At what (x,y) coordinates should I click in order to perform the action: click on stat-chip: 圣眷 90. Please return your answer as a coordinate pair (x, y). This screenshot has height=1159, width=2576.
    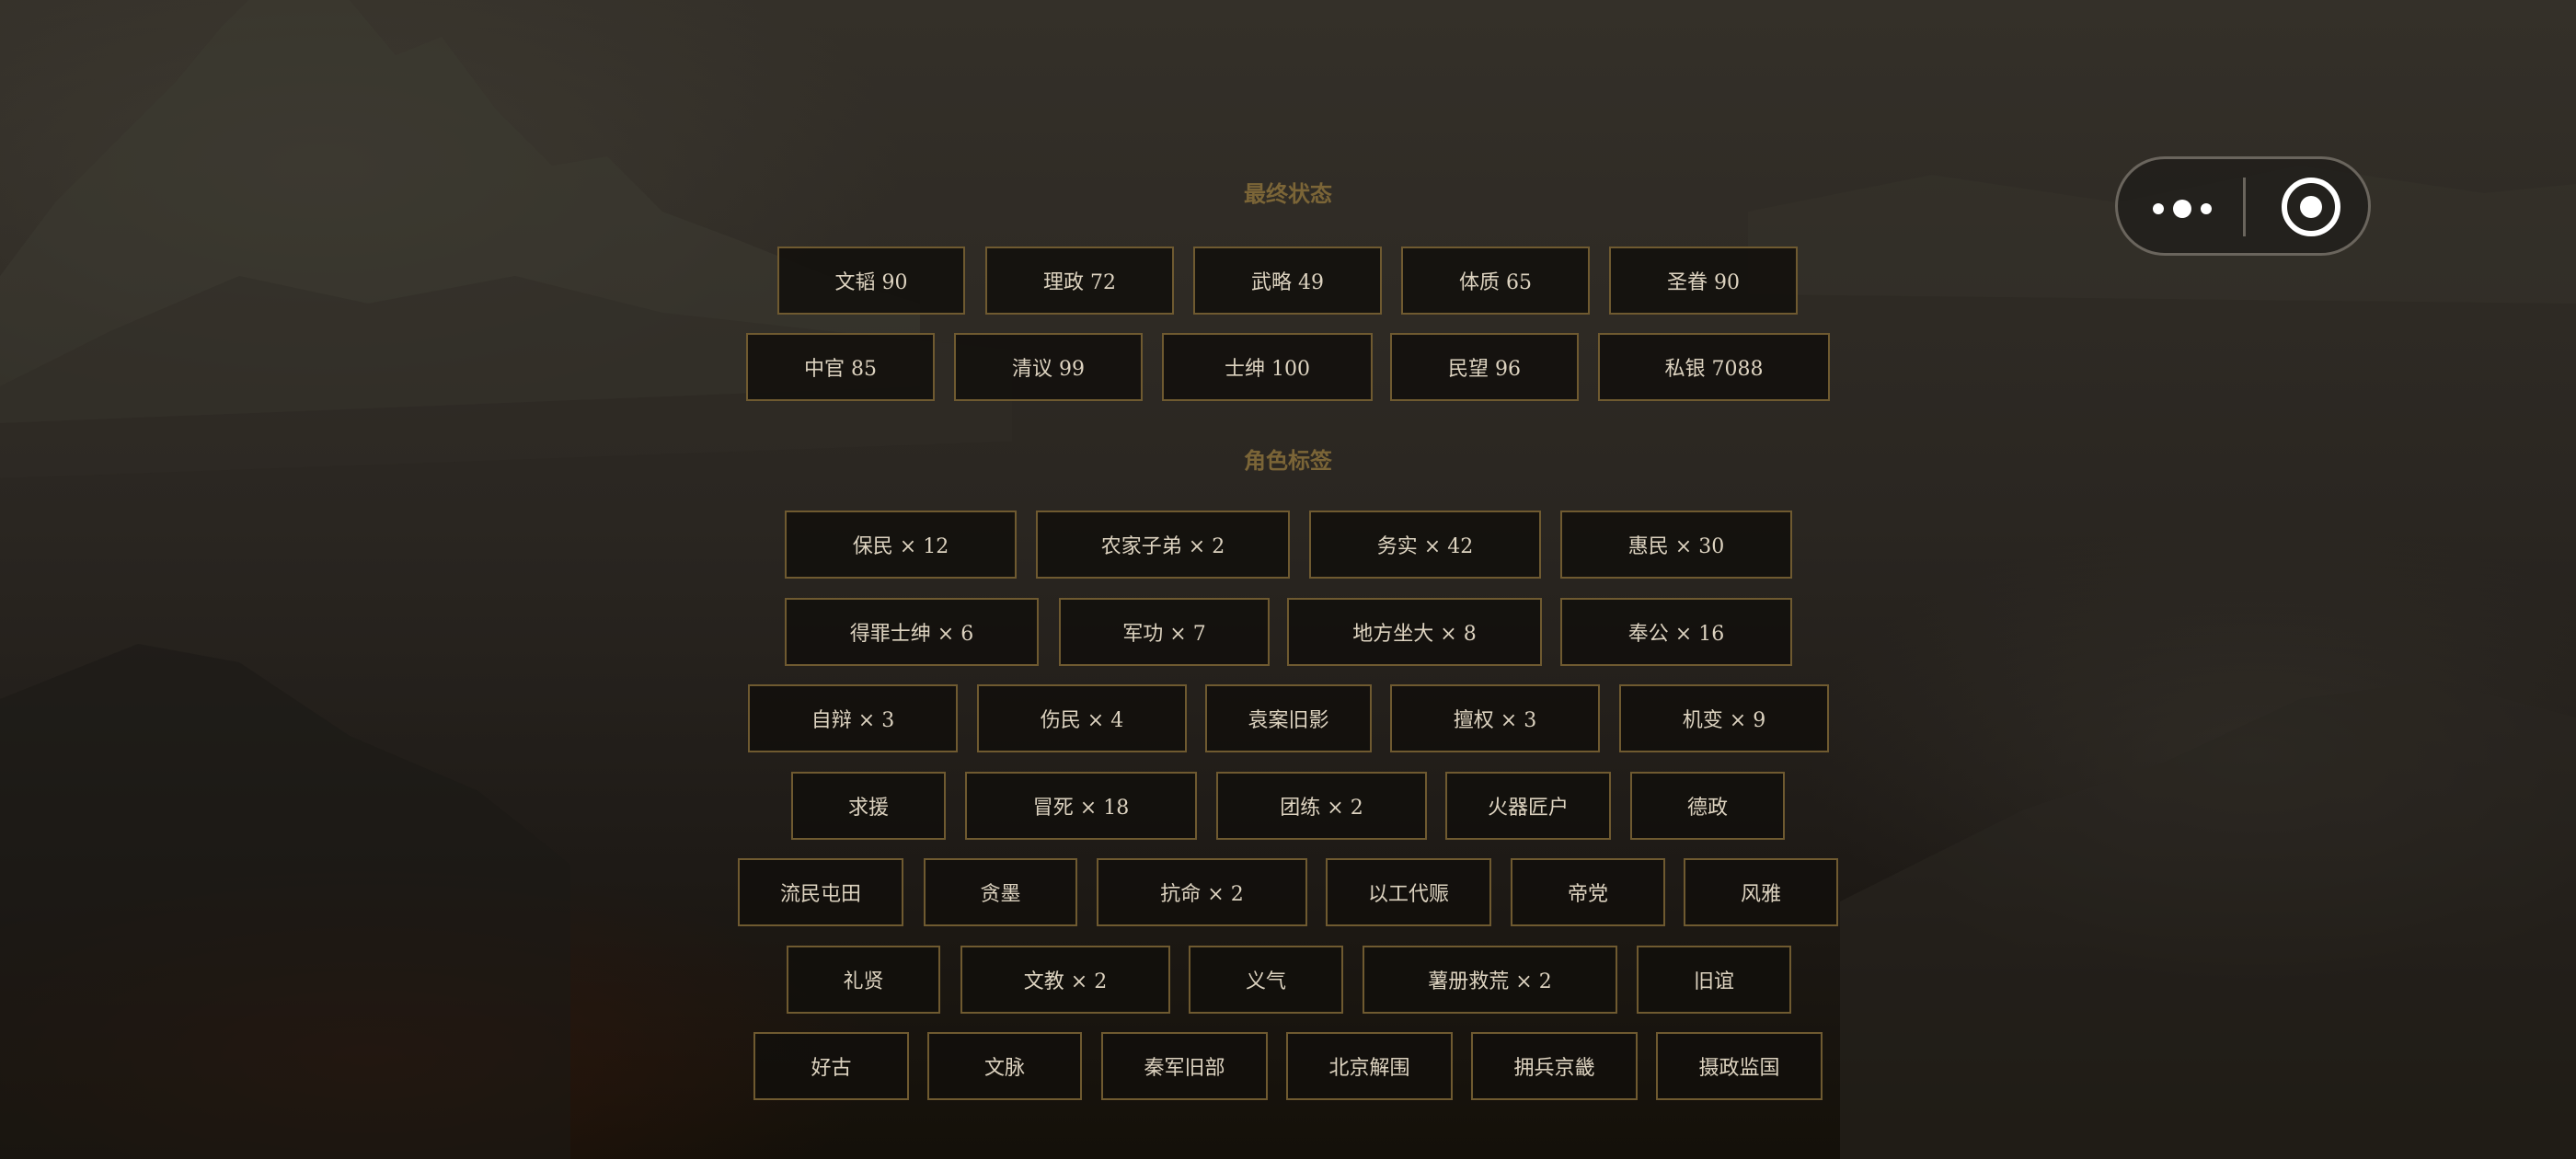
    Looking at the image, I should click on (1703, 281).